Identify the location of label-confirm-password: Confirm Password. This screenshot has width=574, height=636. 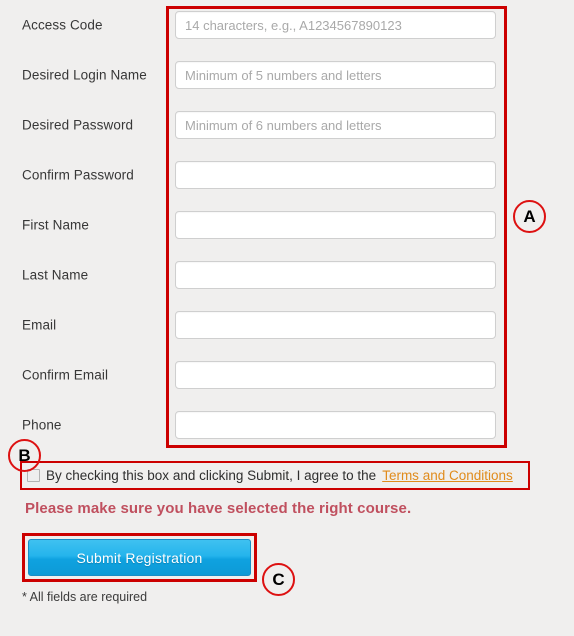
(78, 175).